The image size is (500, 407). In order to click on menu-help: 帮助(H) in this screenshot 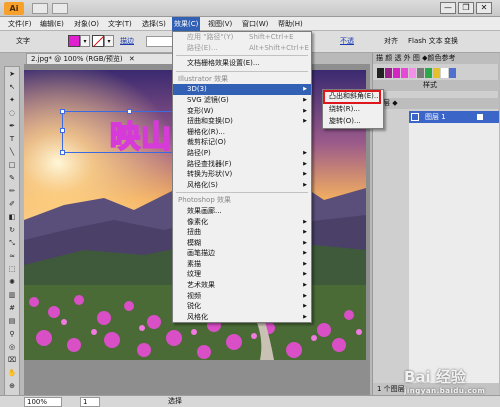, I will do `click(290, 24)`.